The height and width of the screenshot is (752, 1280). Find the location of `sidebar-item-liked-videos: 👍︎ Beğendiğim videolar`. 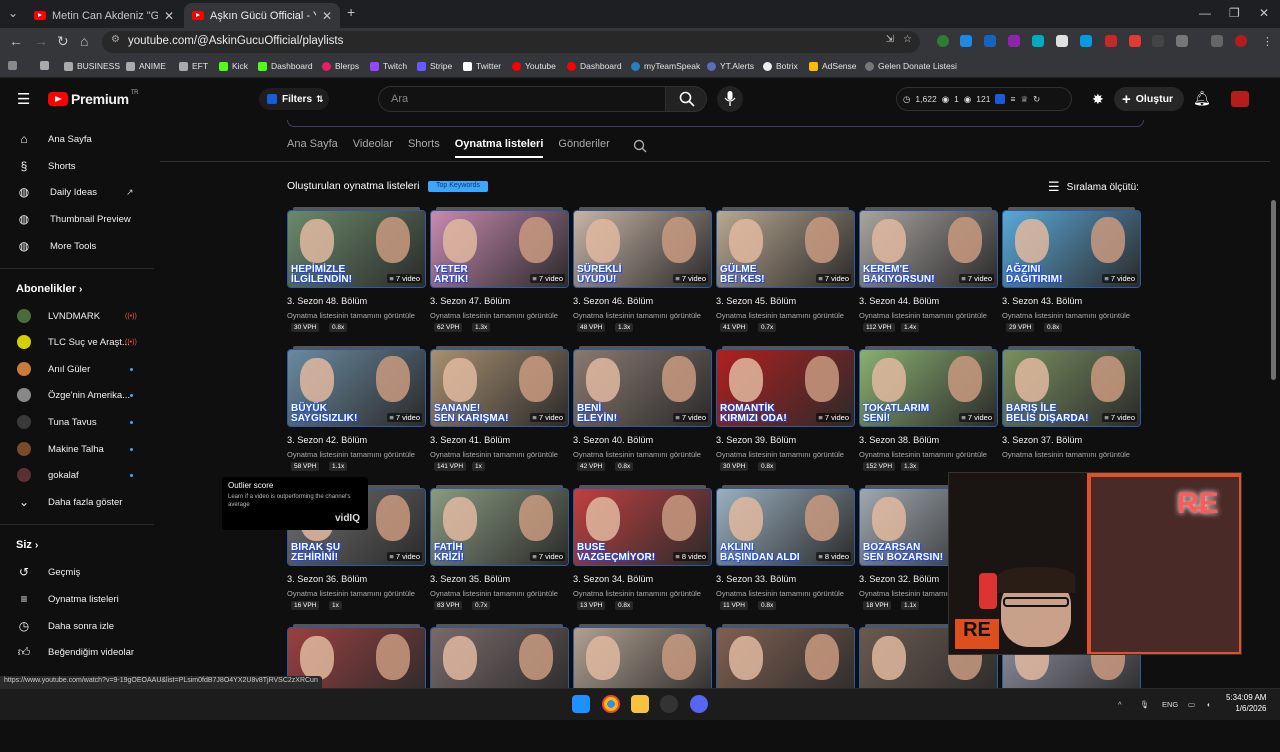

sidebar-item-liked-videos: 👍︎ Beğendiğim videolar is located at coordinates (77, 652).